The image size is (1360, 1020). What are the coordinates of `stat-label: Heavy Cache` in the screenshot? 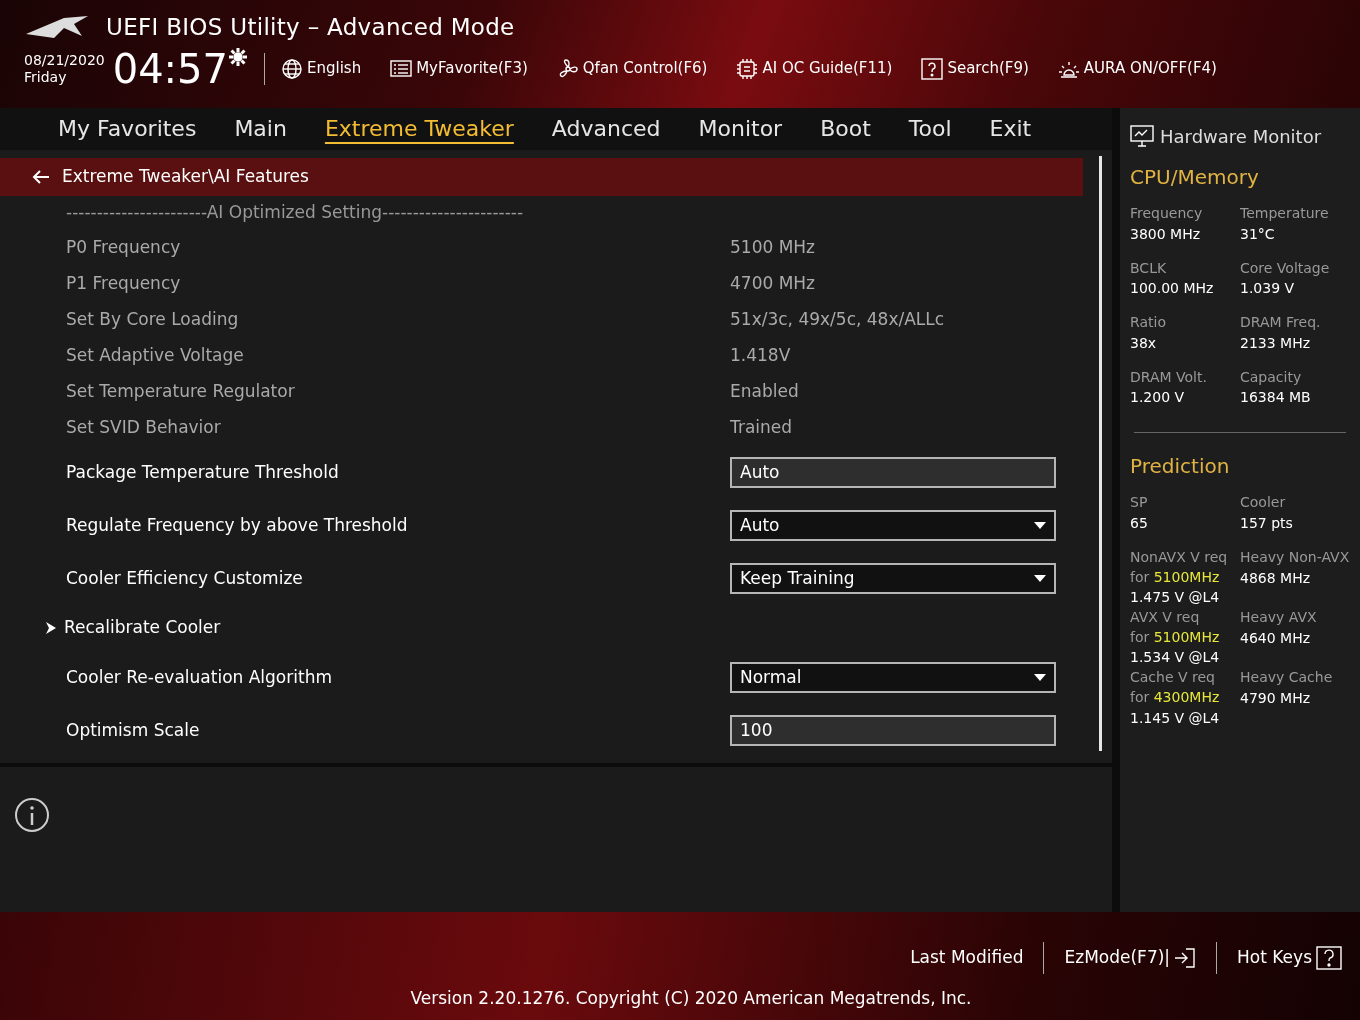 It's located at (1287, 678).